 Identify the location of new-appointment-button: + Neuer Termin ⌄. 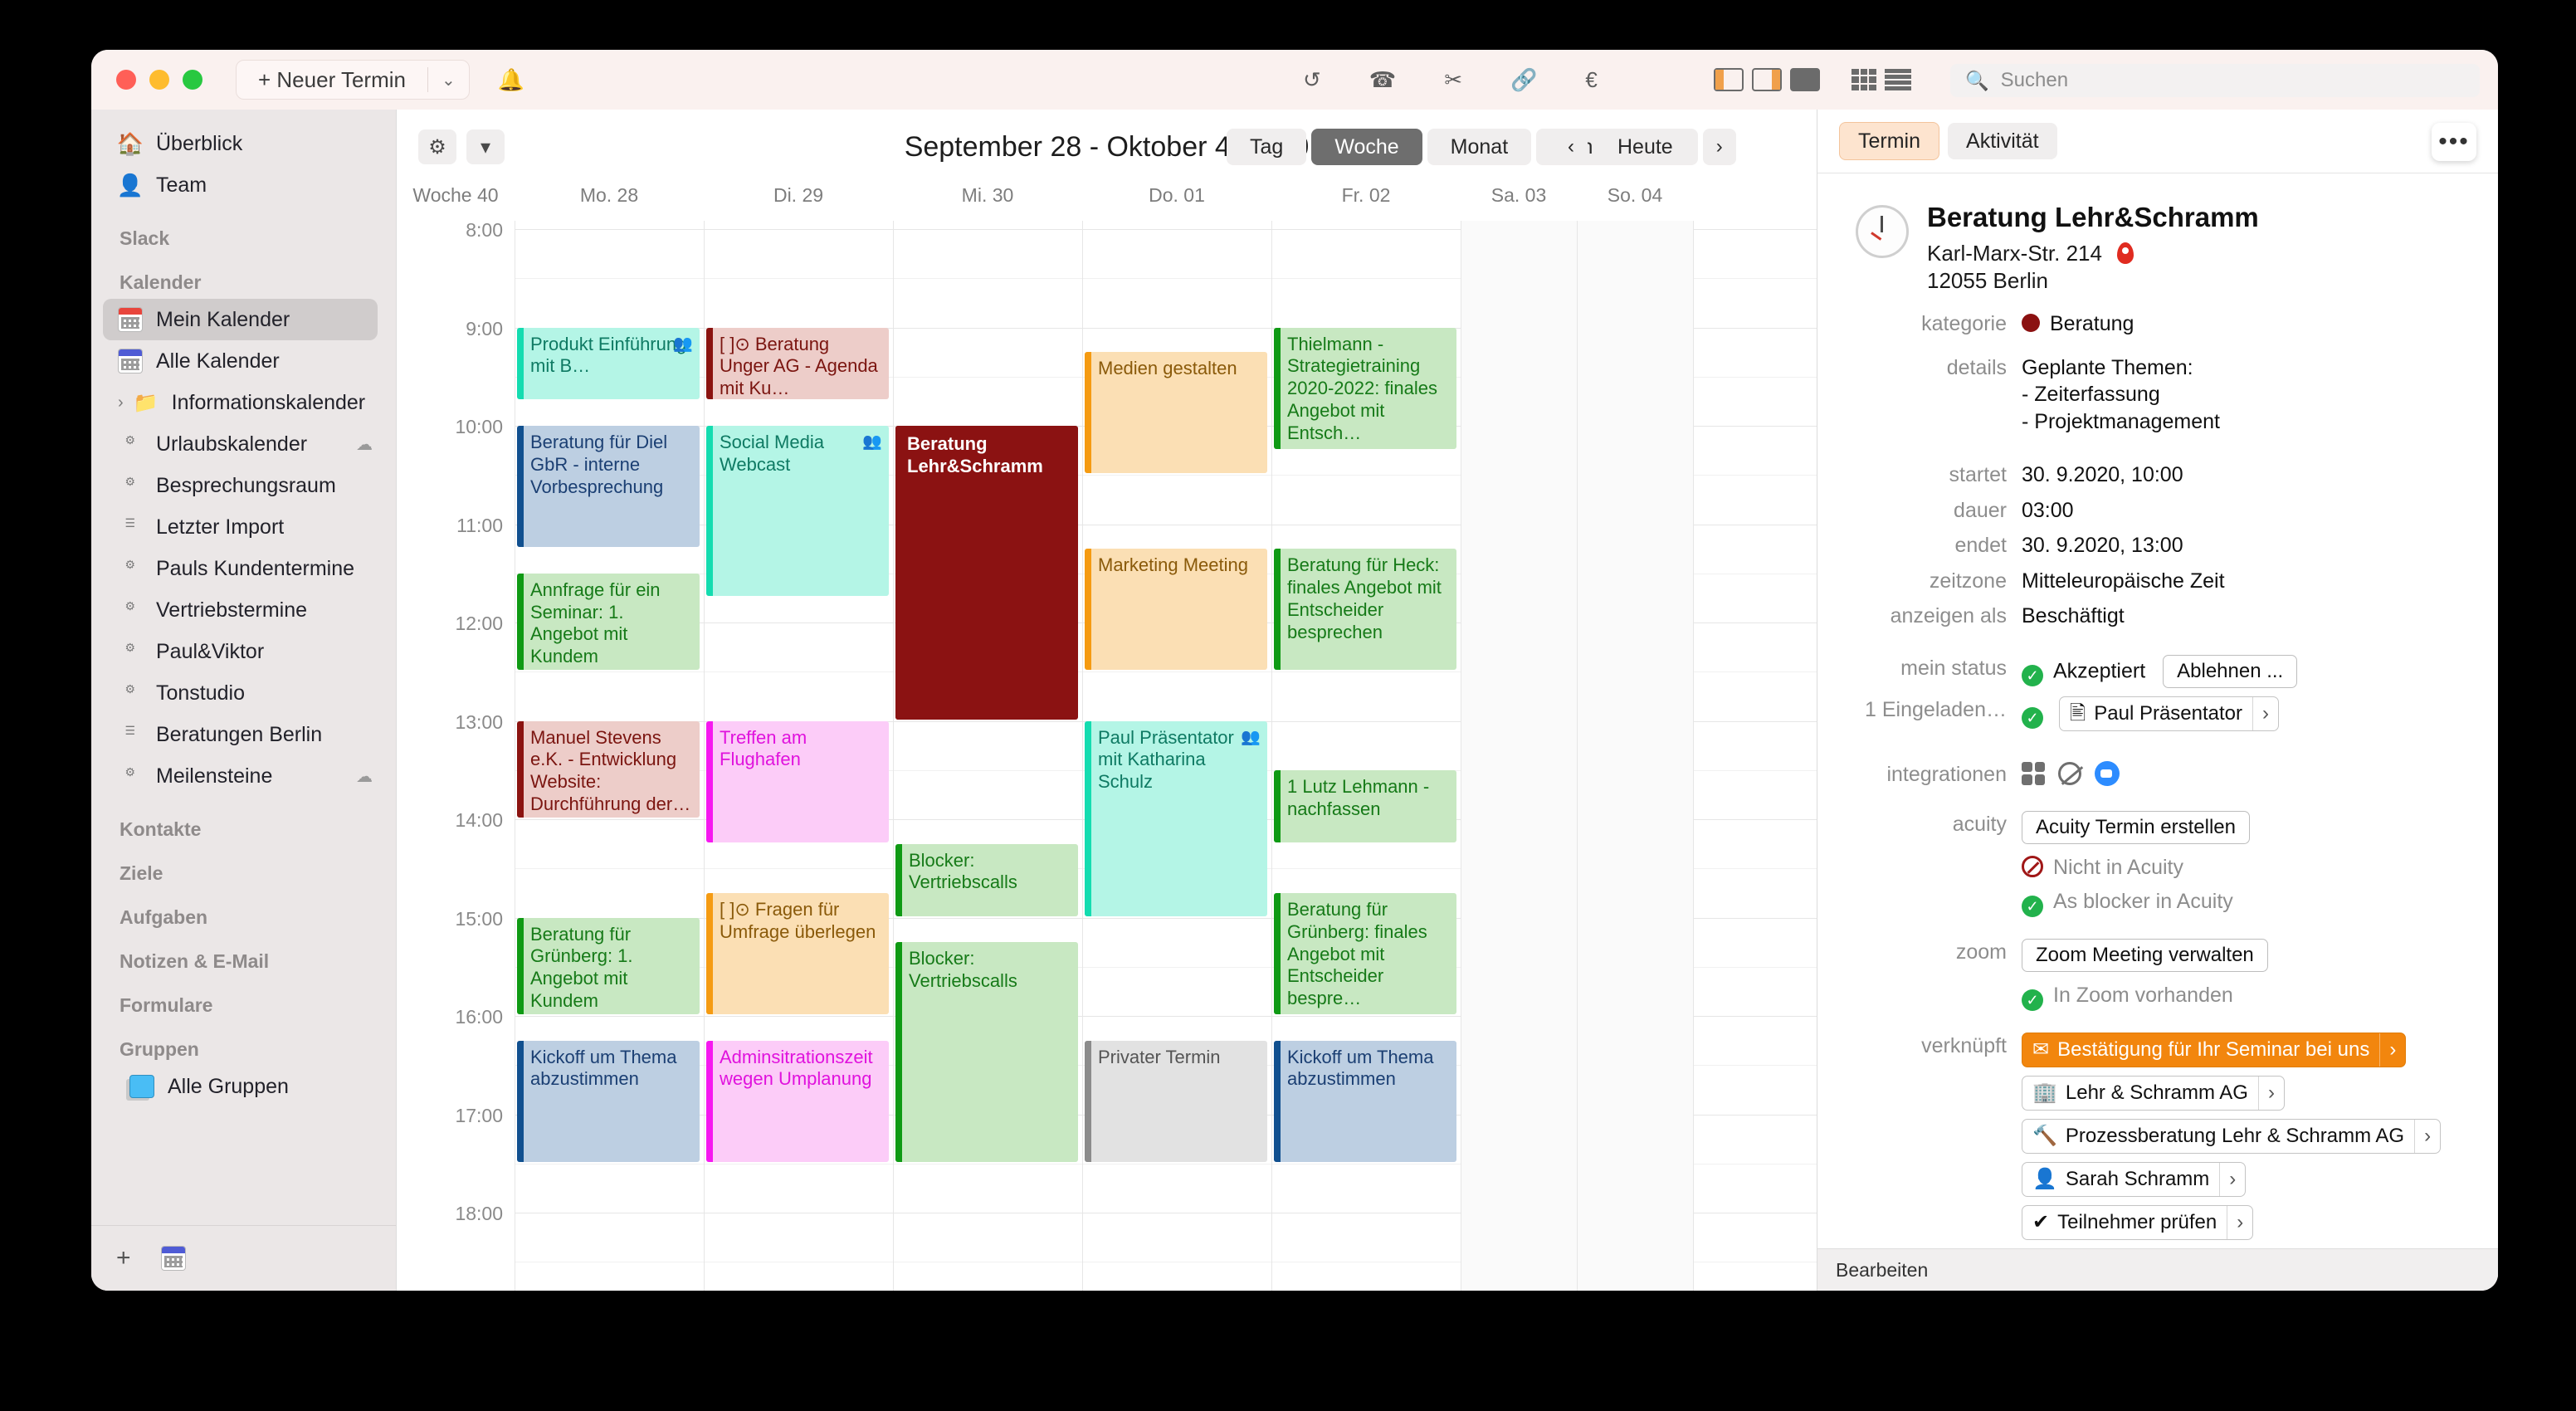
(353, 80).